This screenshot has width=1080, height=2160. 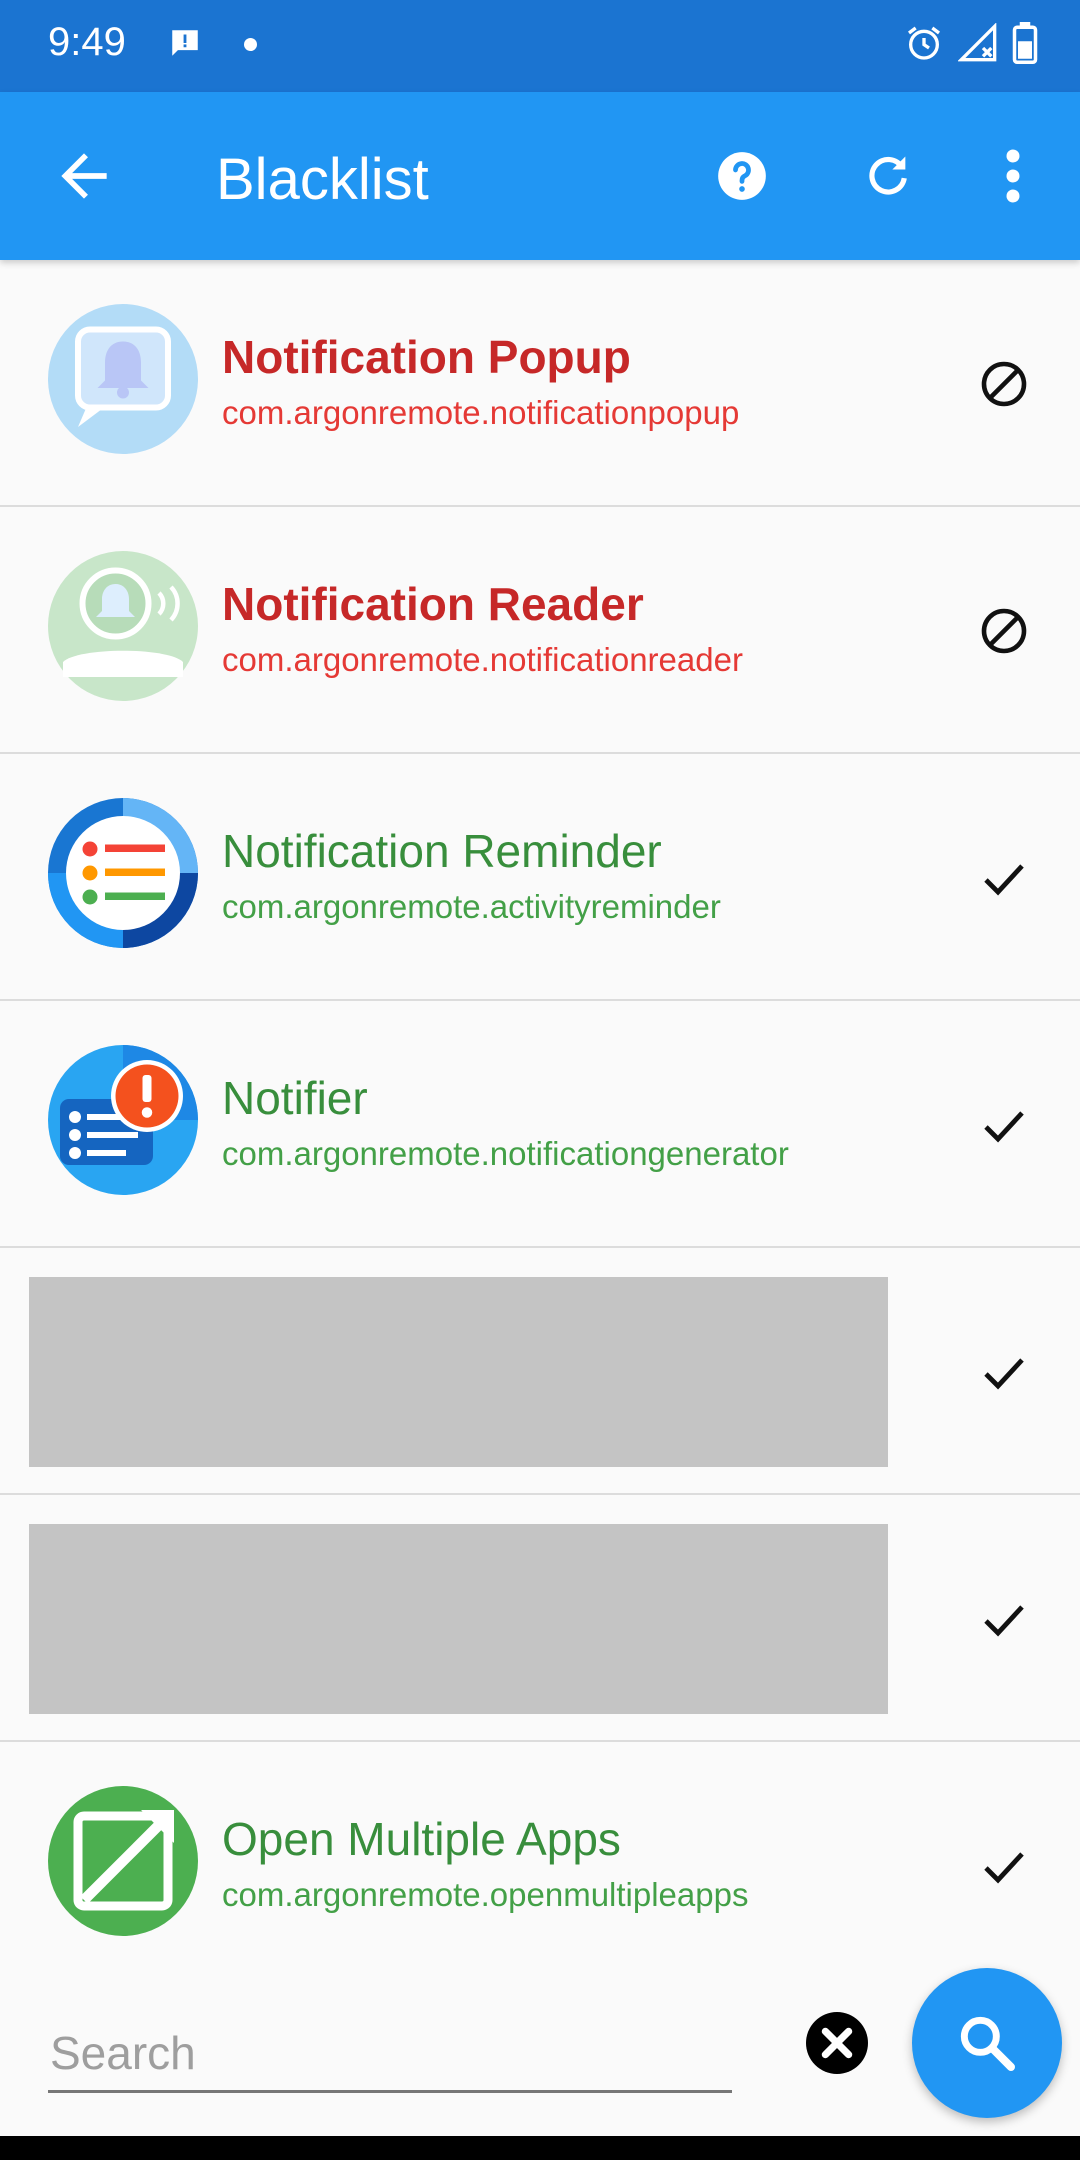 I want to click on status-icons, so click(x=971, y=43).